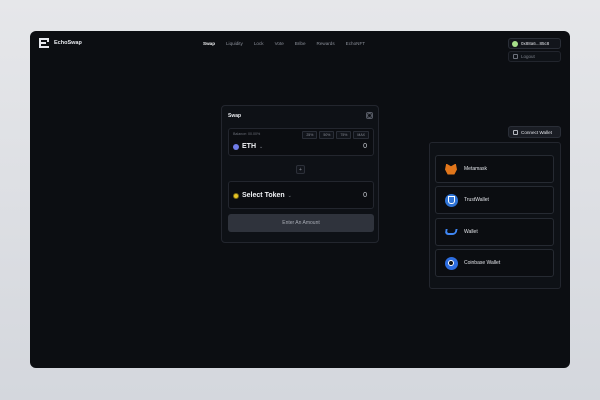 The image size is (600, 400). I want to click on nav-lock: Lock, so click(259, 43).